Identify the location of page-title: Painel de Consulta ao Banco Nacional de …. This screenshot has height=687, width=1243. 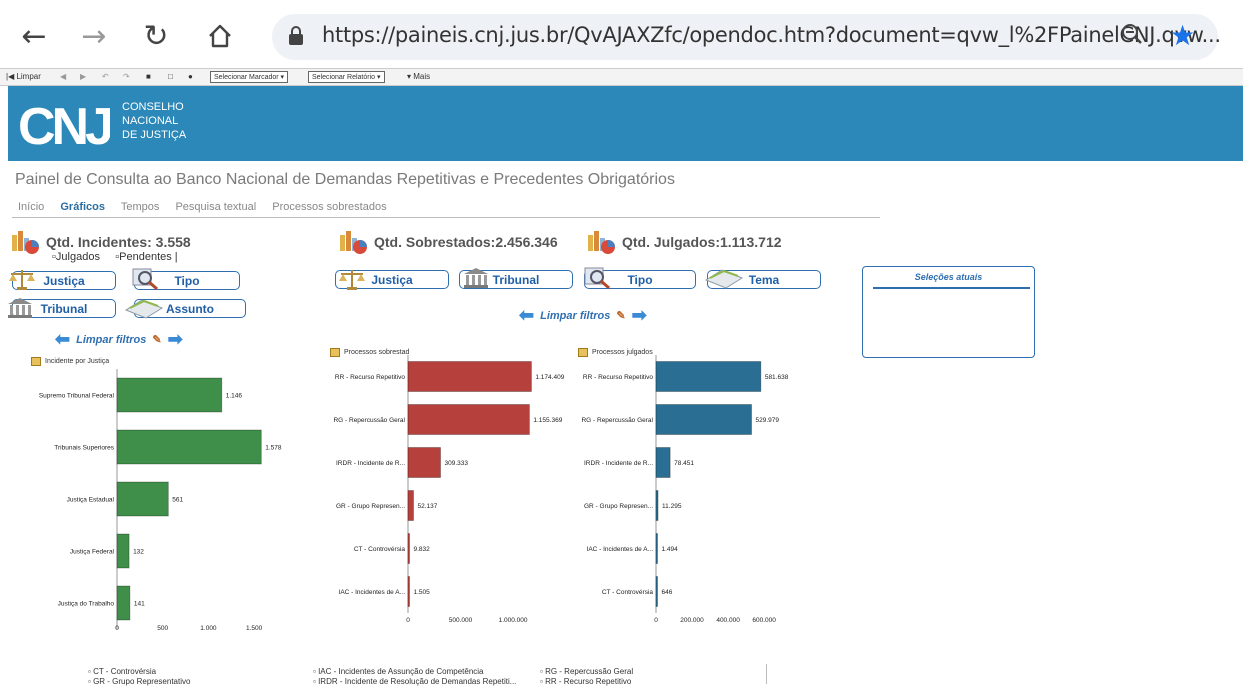
(345, 179).